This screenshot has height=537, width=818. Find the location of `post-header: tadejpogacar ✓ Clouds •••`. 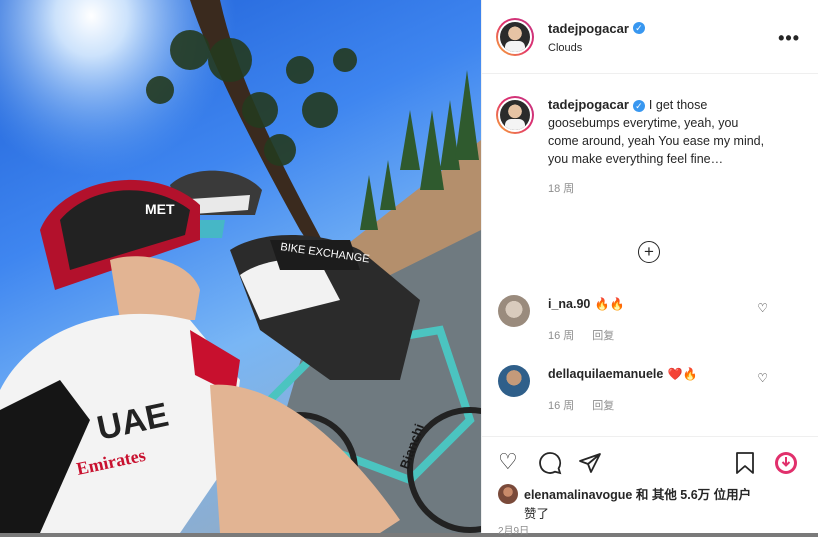

post-header: tadejpogacar ✓ Clouds ••• is located at coordinates (650, 37).